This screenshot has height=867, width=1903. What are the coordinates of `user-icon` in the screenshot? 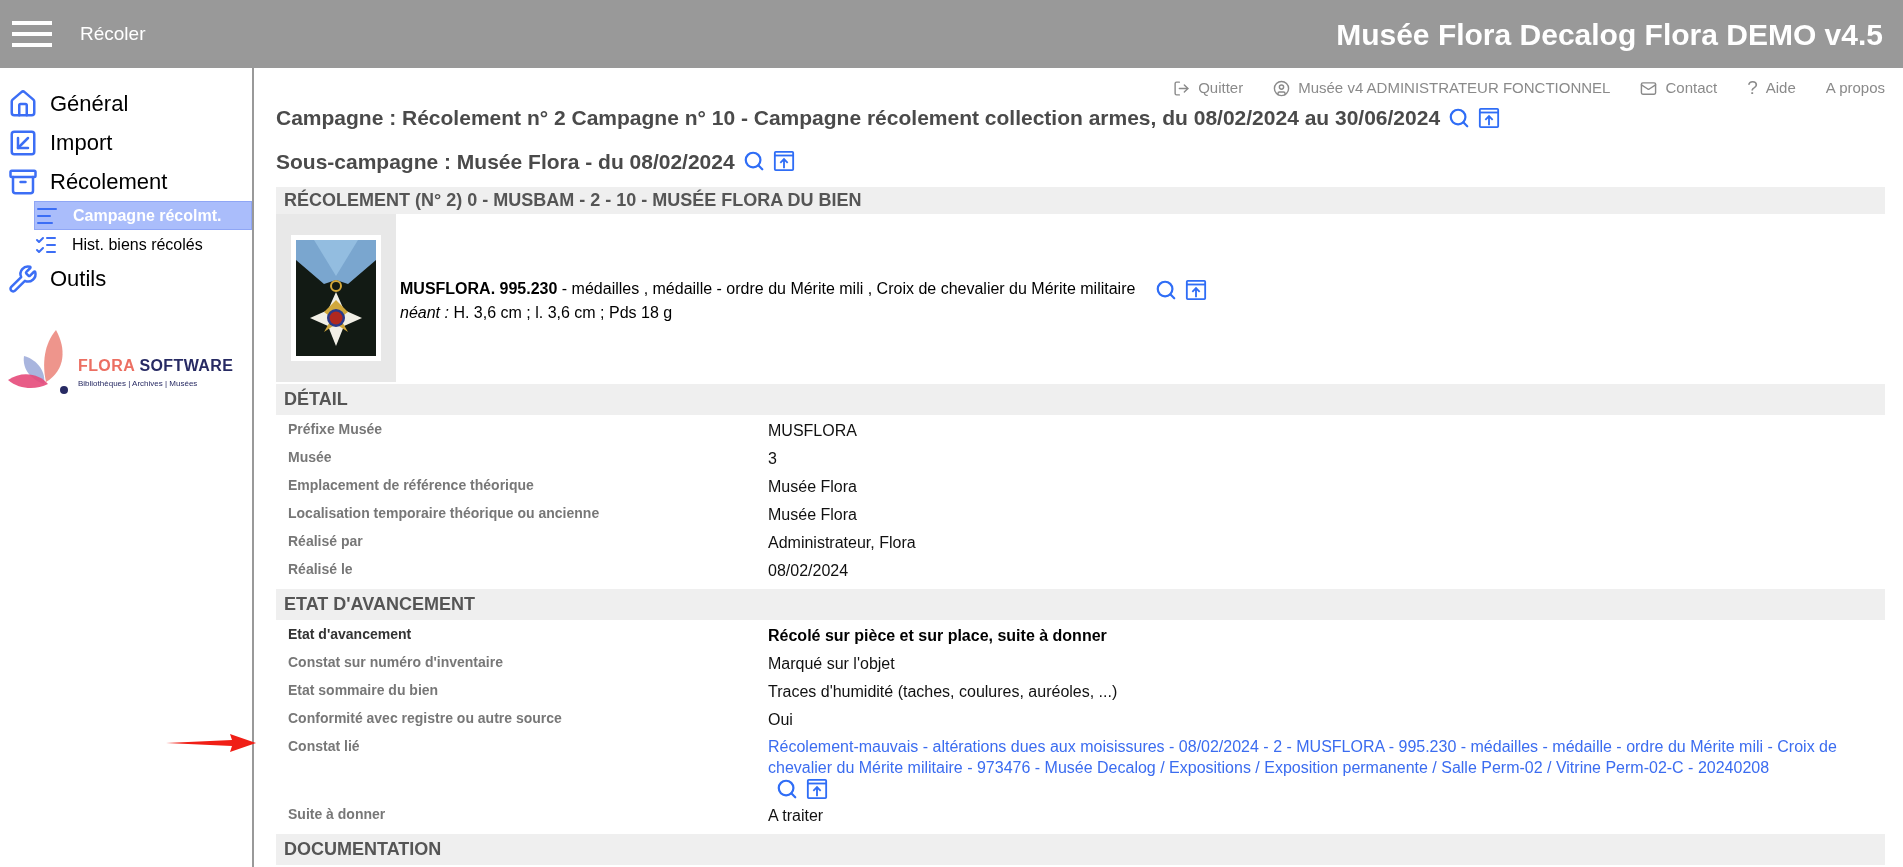 It's located at (1282, 88).